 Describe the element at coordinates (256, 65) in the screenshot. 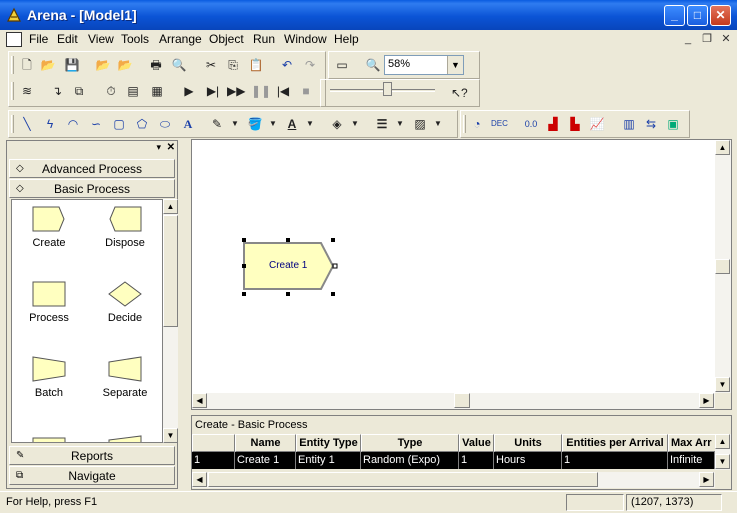

I see `paste-icon: 📋` at that location.